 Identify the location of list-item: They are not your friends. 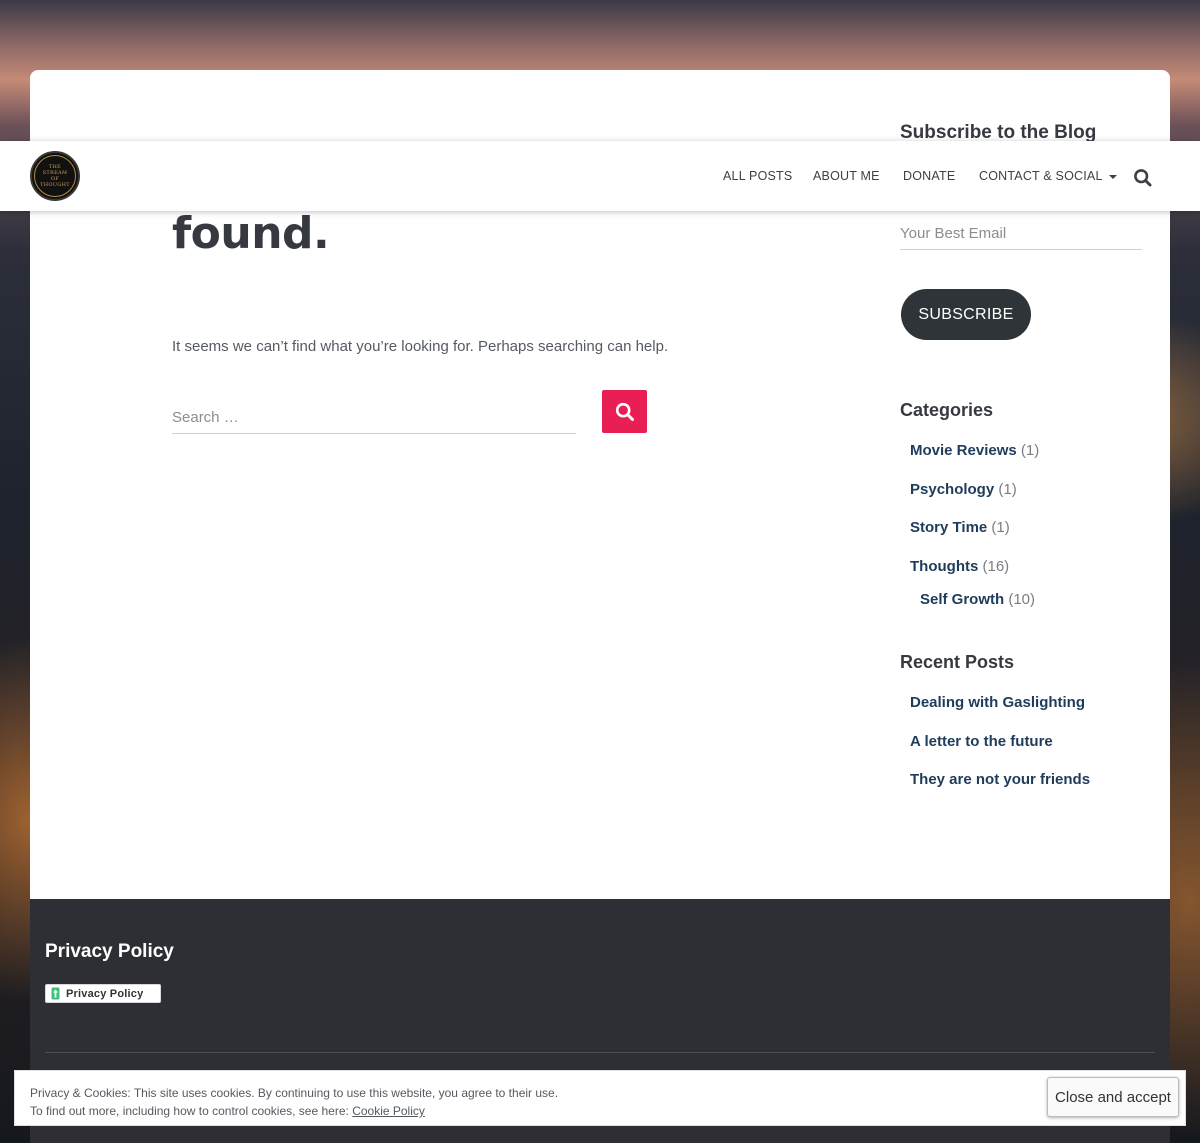
(1000, 779).